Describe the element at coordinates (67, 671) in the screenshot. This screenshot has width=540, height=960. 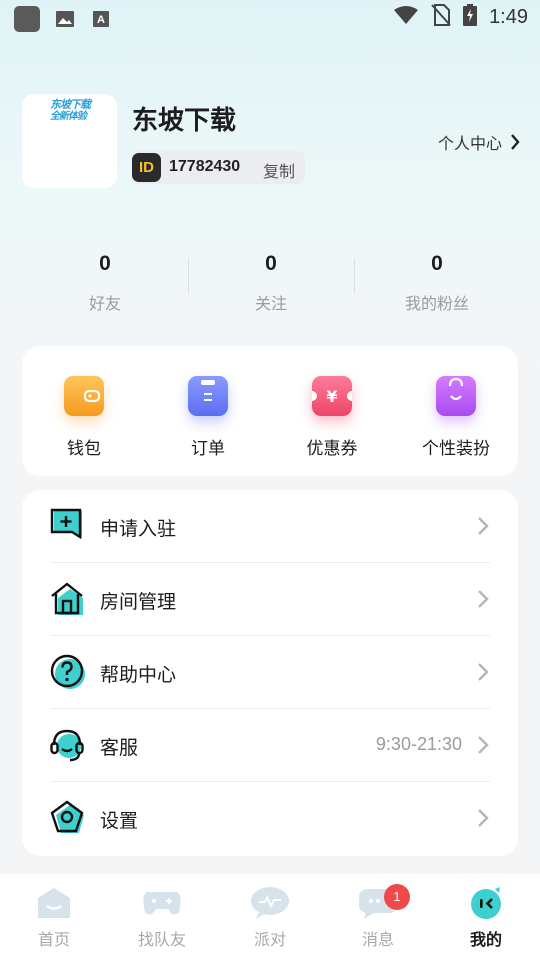
I see `help-question-icon` at that location.